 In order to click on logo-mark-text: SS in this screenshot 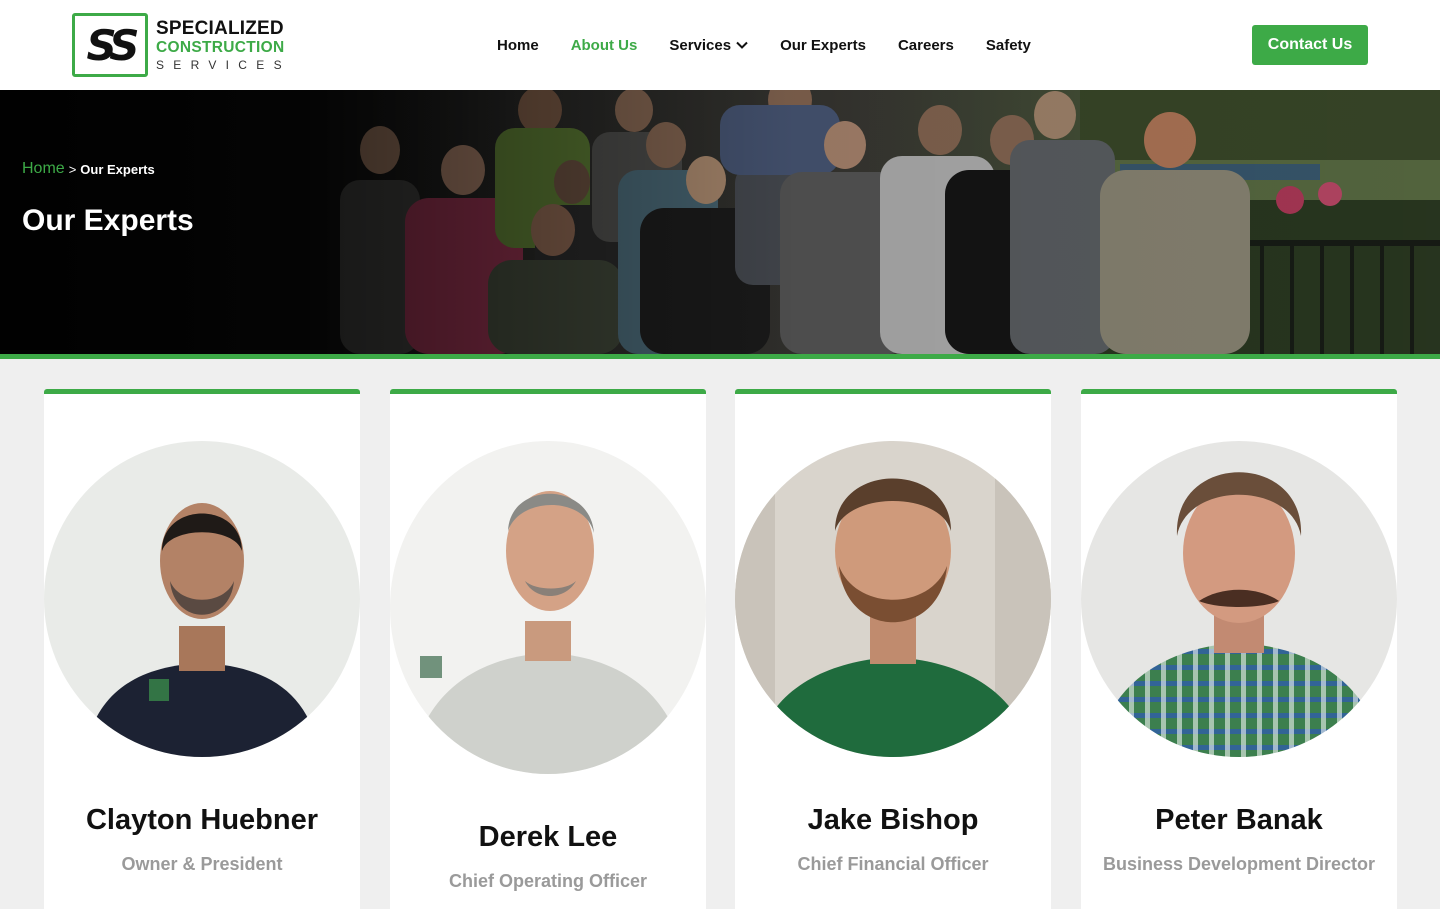, I will do `click(112, 45)`.